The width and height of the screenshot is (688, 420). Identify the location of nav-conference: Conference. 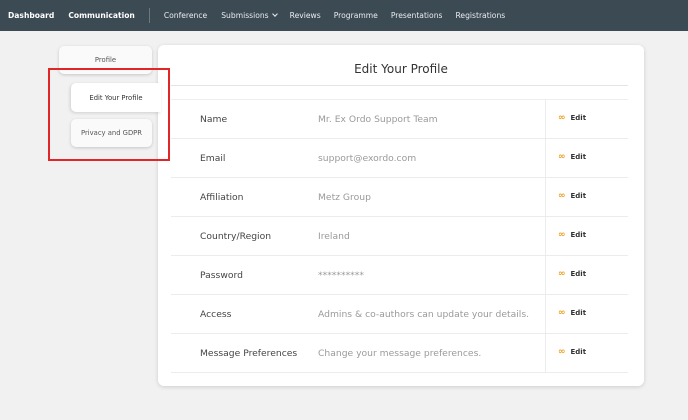
(185, 15).